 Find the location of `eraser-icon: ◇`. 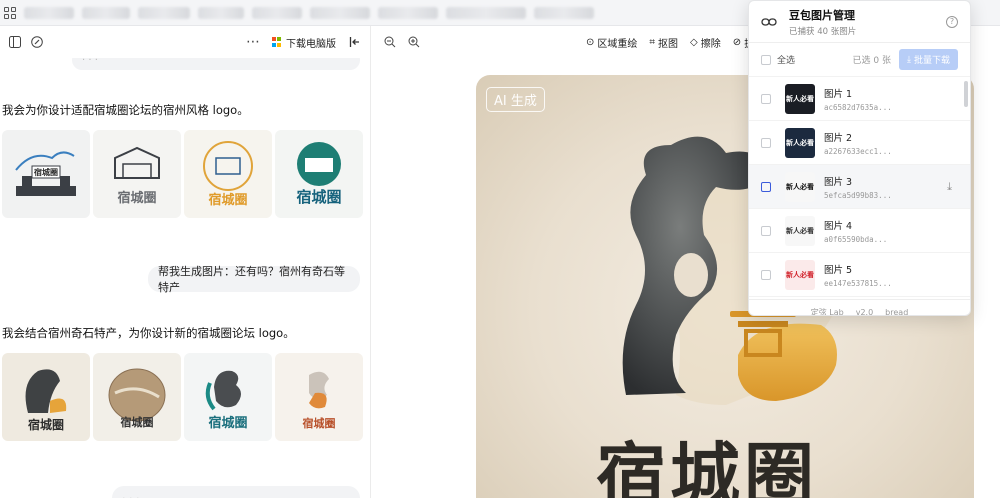

eraser-icon: ◇ is located at coordinates (694, 42).